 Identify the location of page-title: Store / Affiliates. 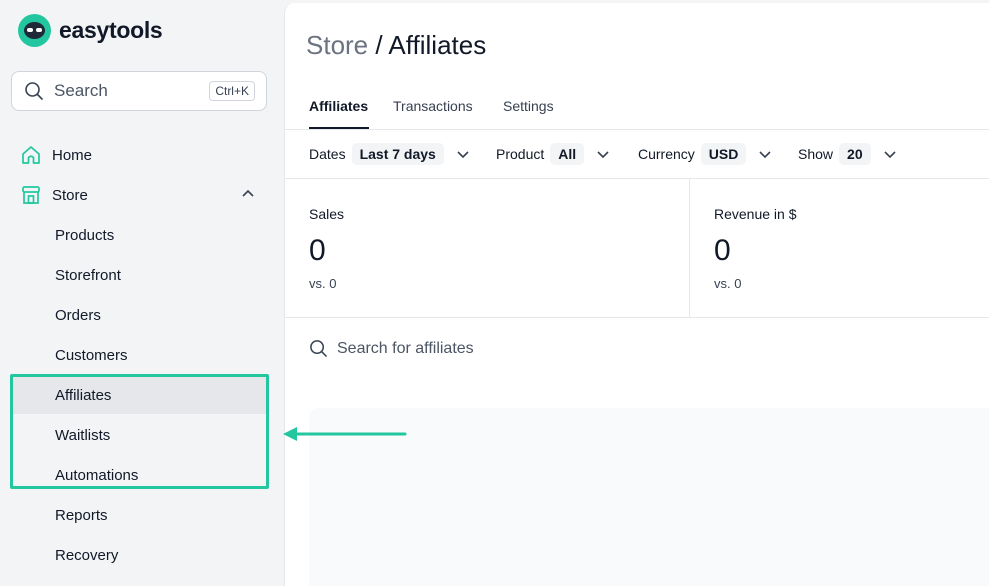
(396, 45).